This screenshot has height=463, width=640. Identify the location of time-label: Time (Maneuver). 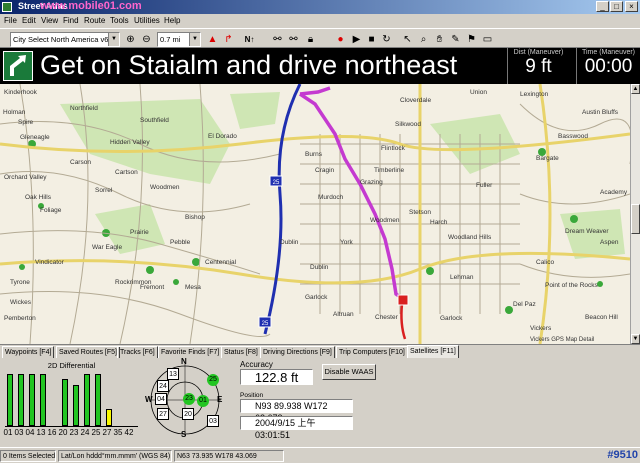
(608, 52).